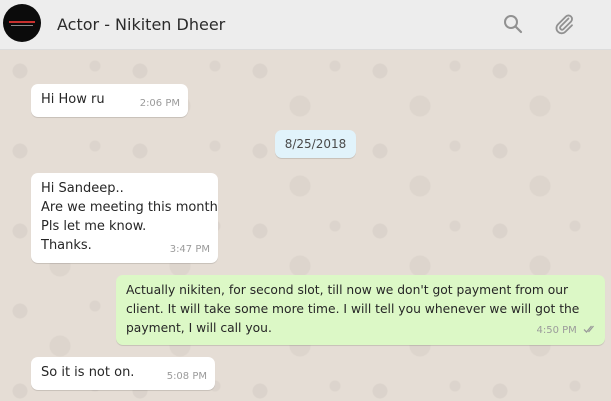 This screenshot has width=611, height=401. I want to click on message-text: Pls let me know., so click(94, 226).